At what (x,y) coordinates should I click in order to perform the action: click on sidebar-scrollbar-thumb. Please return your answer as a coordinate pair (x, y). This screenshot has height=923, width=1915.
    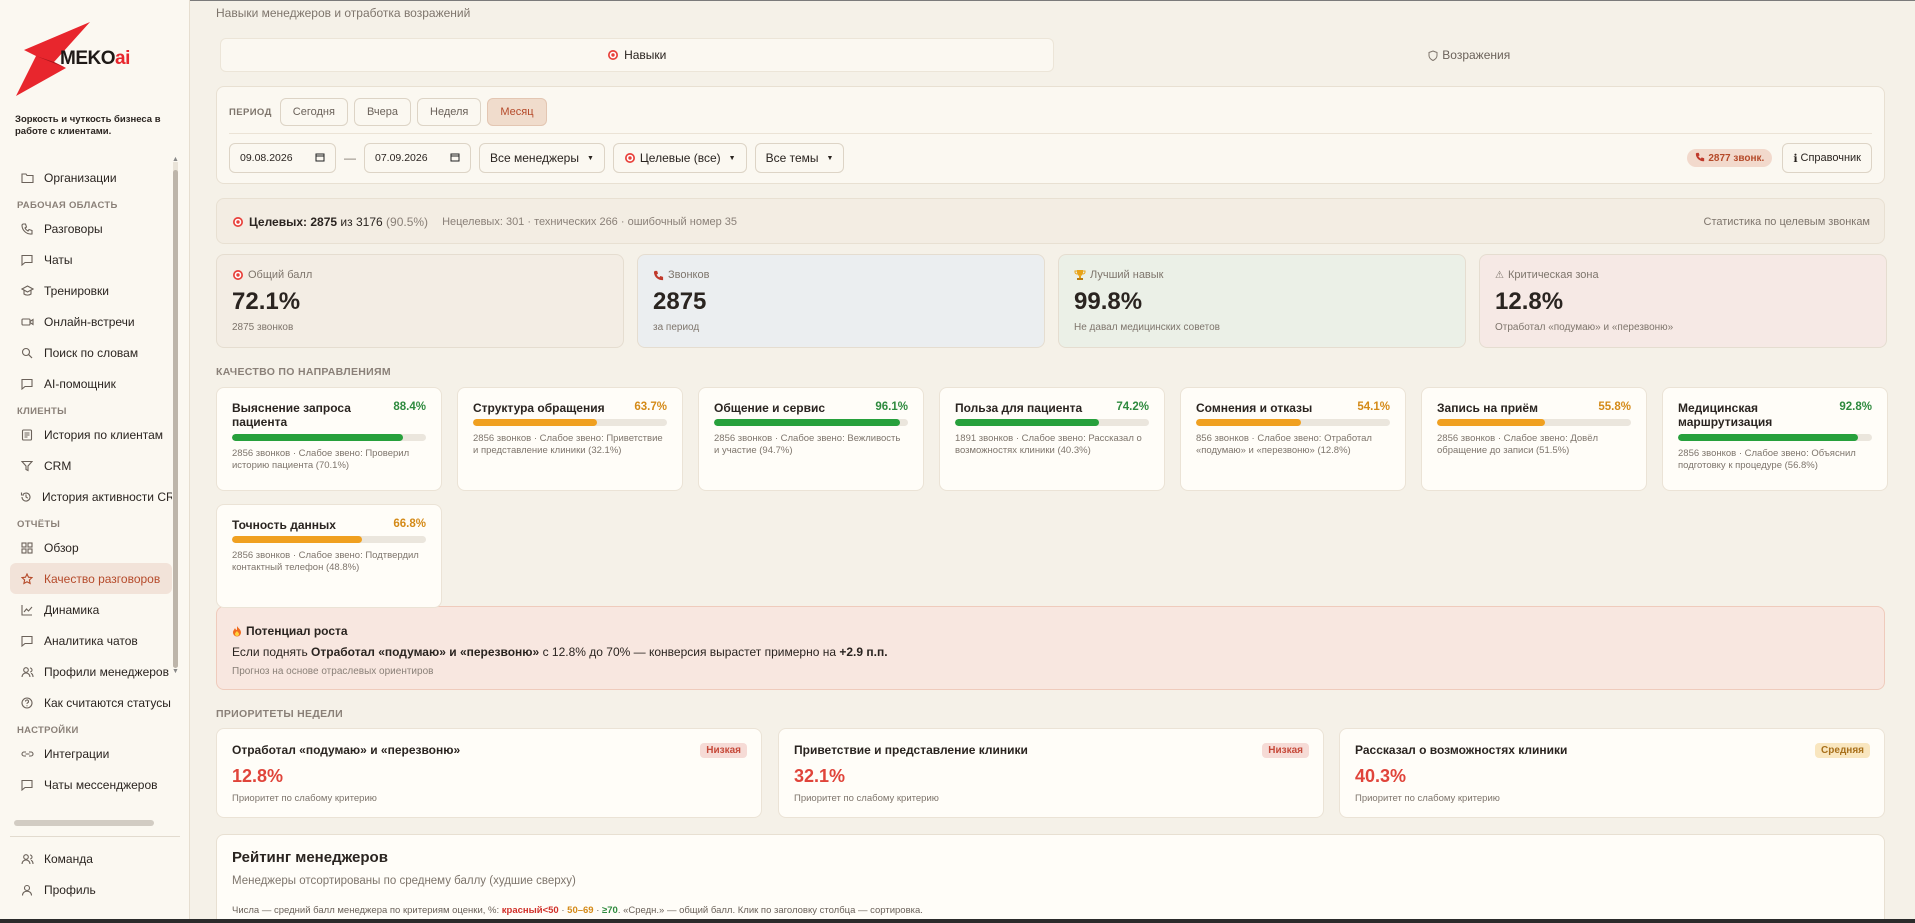
    Looking at the image, I should click on (175, 419).